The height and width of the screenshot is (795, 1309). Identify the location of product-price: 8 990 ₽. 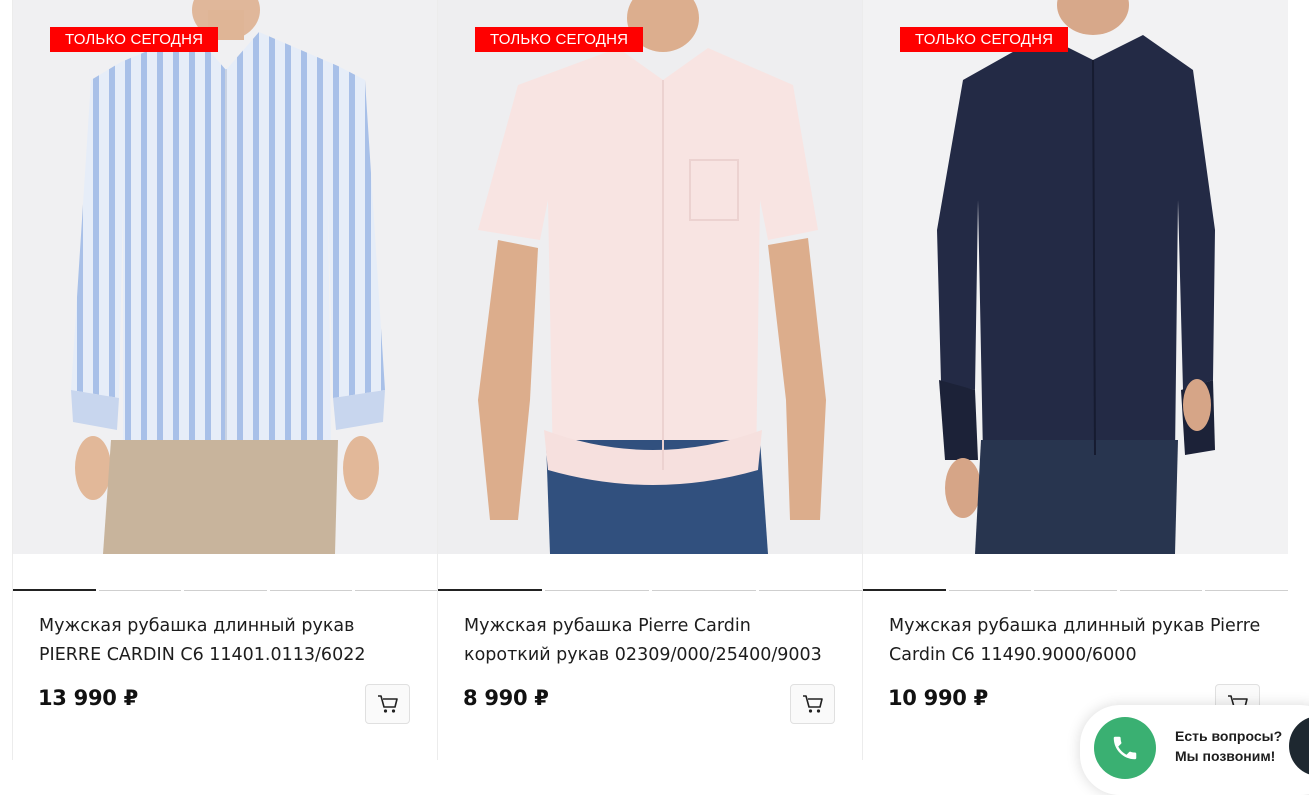
(506, 698).